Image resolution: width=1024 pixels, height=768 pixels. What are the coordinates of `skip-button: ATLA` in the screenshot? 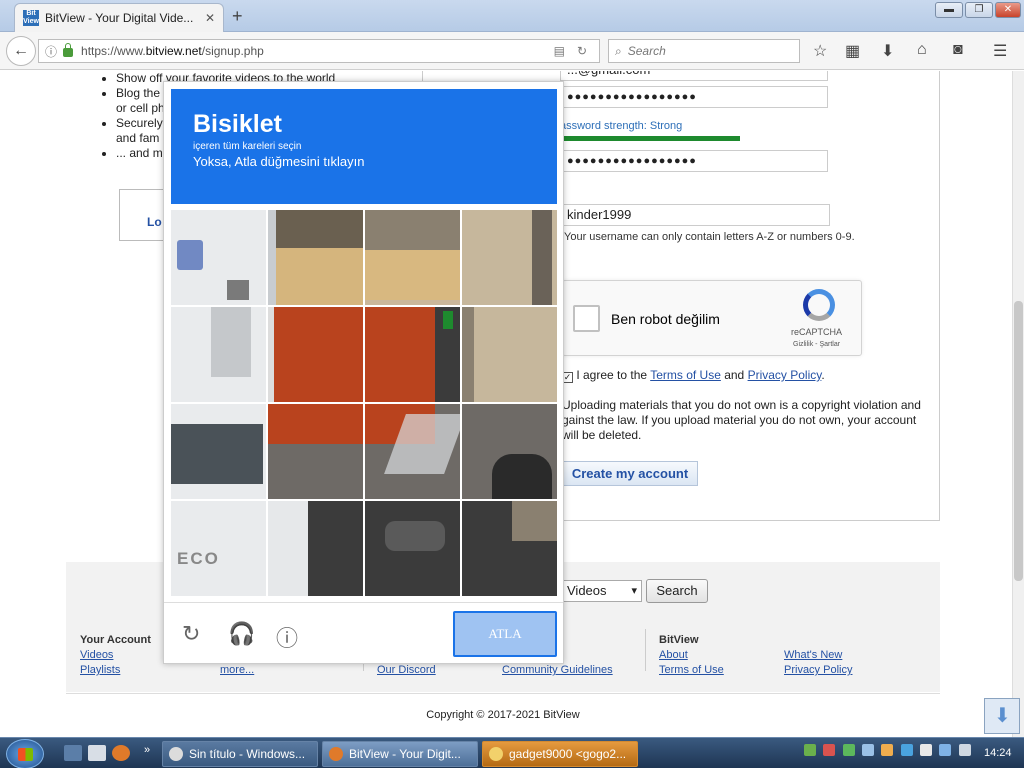 It's located at (505, 634).